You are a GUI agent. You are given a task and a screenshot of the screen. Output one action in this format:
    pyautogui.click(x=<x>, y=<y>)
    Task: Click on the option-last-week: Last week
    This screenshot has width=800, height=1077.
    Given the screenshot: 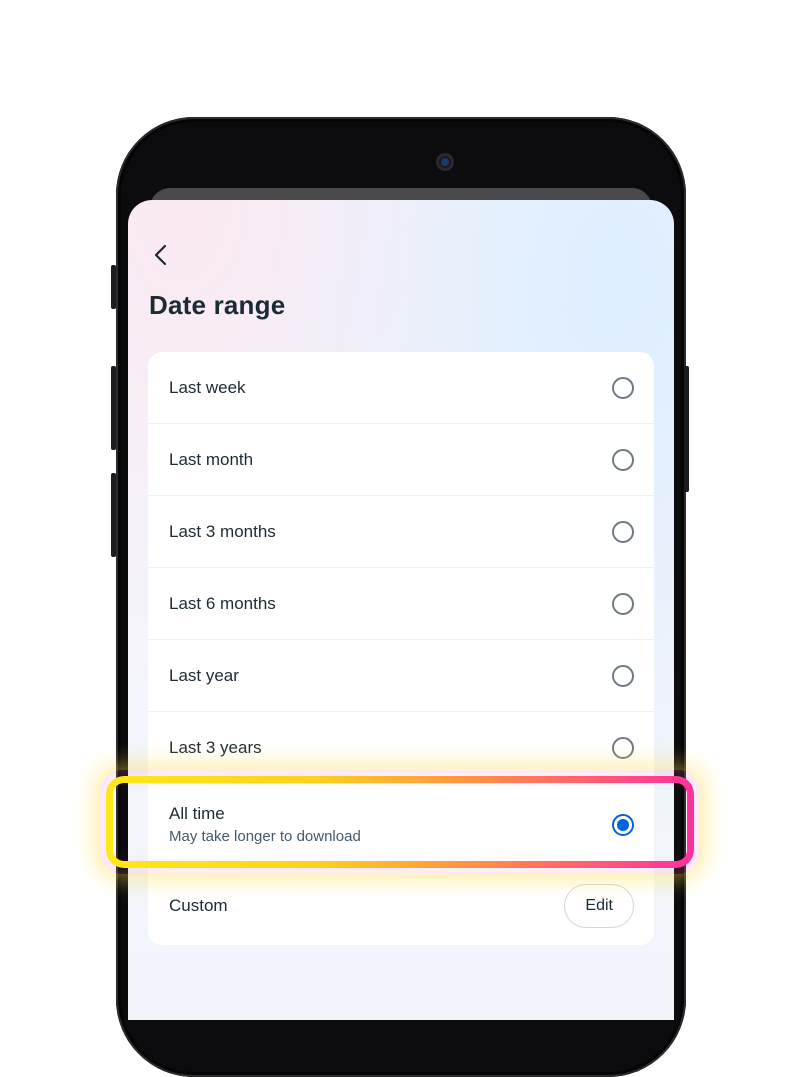 What is the action you would take?
    pyautogui.click(x=401, y=388)
    